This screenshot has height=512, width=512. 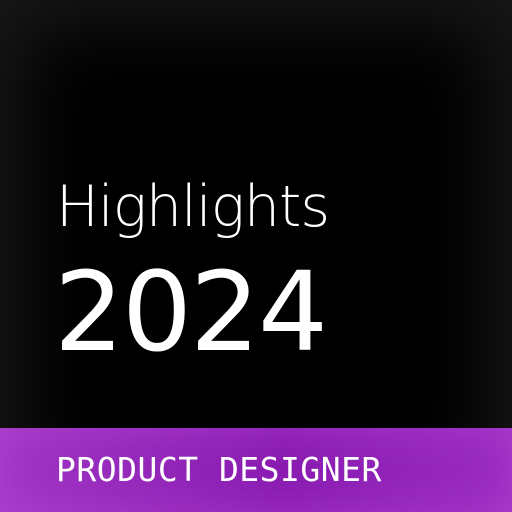 What do you see at coordinates (193, 207) in the screenshot?
I see `cover-title: Highlights` at bounding box center [193, 207].